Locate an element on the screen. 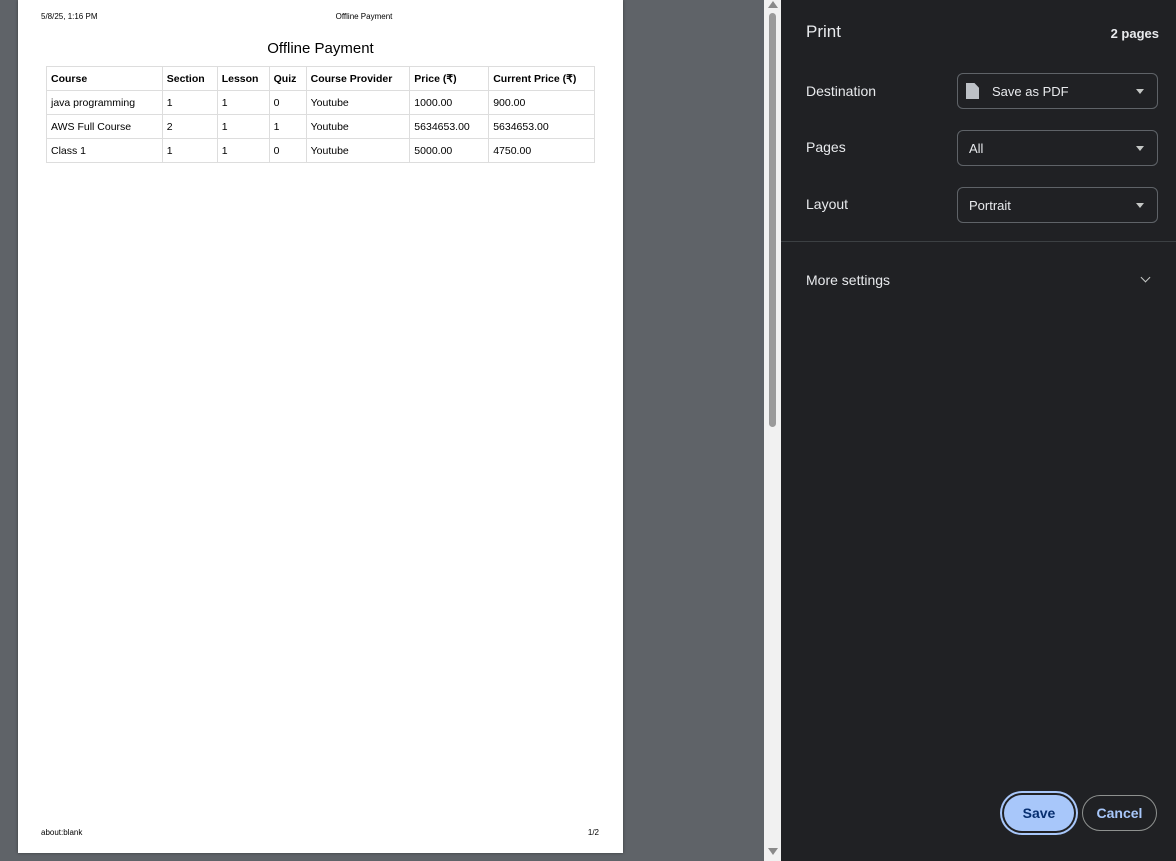 Image resolution: width=1176 pixels, height=861 pixels. column-header: Current Price (₹) is located at coordinates (541, 78).